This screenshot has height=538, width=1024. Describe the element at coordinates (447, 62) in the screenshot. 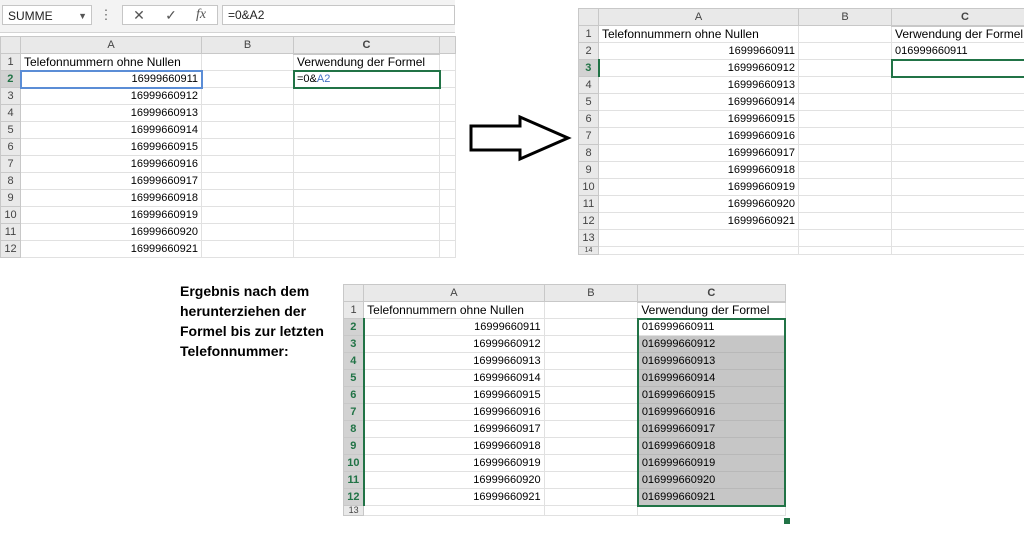

I see `cell-d1` at that location.